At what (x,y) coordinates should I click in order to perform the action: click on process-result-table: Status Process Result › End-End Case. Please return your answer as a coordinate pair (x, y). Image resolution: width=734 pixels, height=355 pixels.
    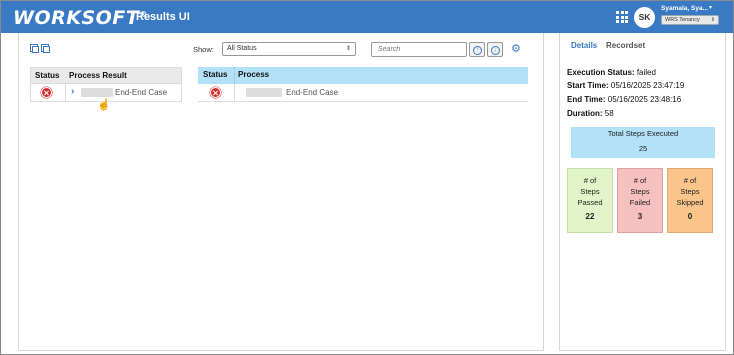
    Looking at the image, I should click on (106, 84).